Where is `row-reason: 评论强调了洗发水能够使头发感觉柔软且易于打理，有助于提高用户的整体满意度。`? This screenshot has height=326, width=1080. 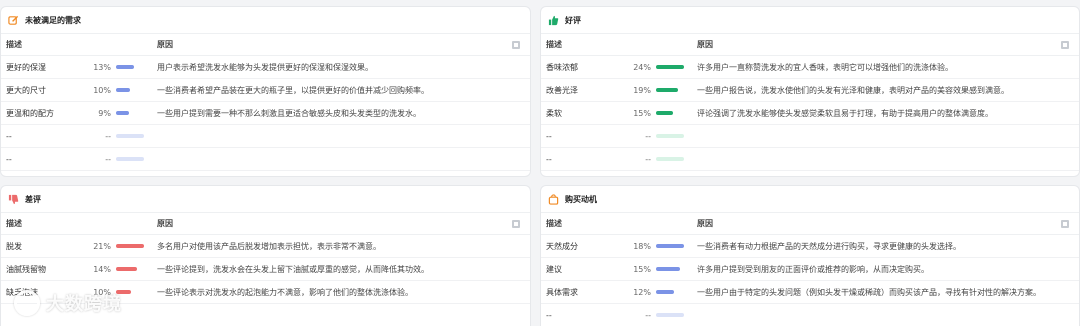 row-reason: 评论强调了洗发水能够使头发感觉柔软且易于打理，有助于提高用户的整体满意度。 is located at coordinates (845, 113).